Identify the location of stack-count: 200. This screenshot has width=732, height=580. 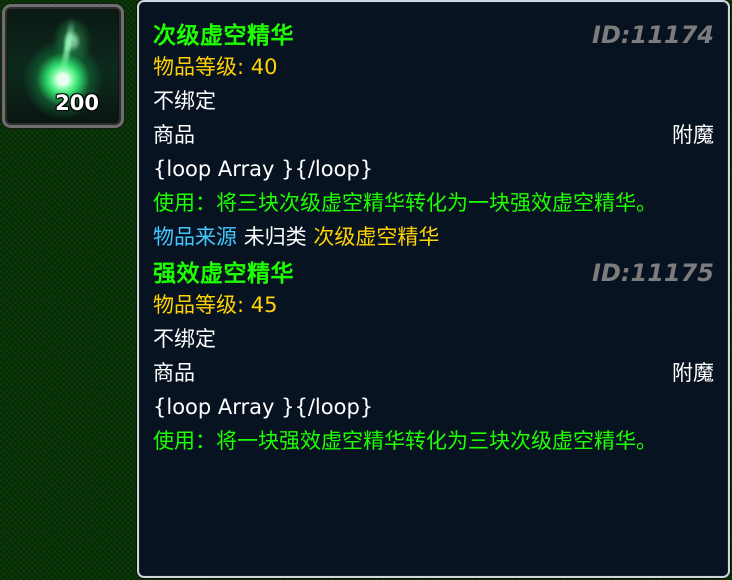
(77, 103).